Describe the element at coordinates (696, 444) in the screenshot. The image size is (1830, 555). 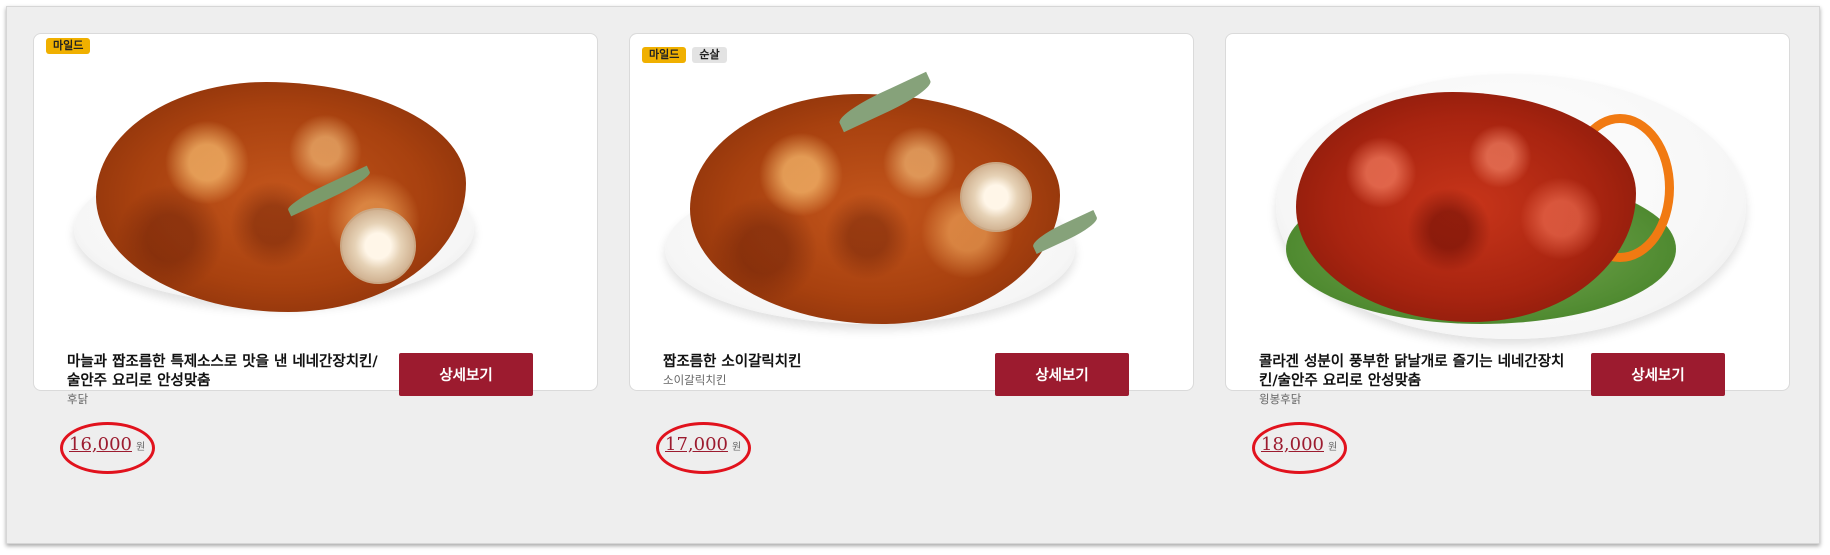
I see `price-value: 17,000` at that location.